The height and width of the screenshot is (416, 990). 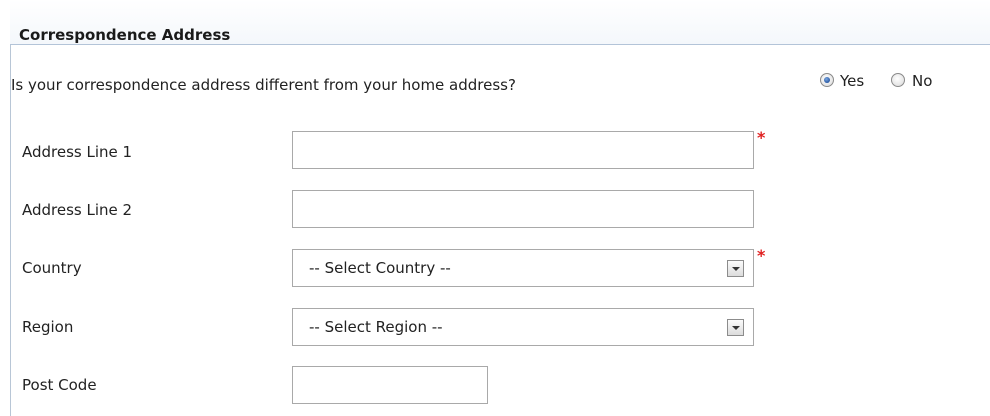 I want to click on country-select: -- Select Country --, so click(x=523, y=268).